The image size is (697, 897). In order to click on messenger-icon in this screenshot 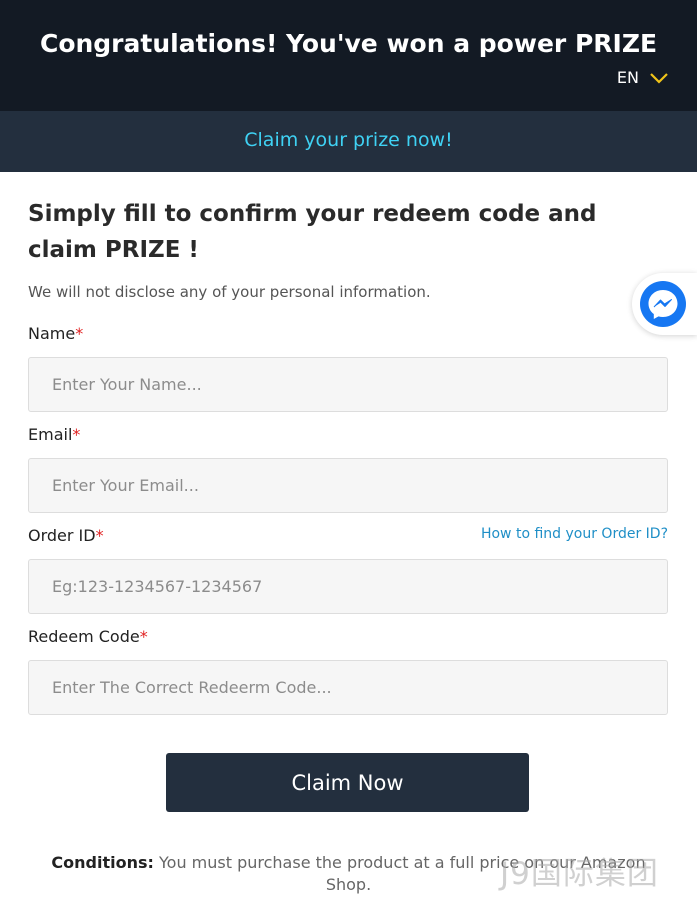, I will do `click(663, 304)`.